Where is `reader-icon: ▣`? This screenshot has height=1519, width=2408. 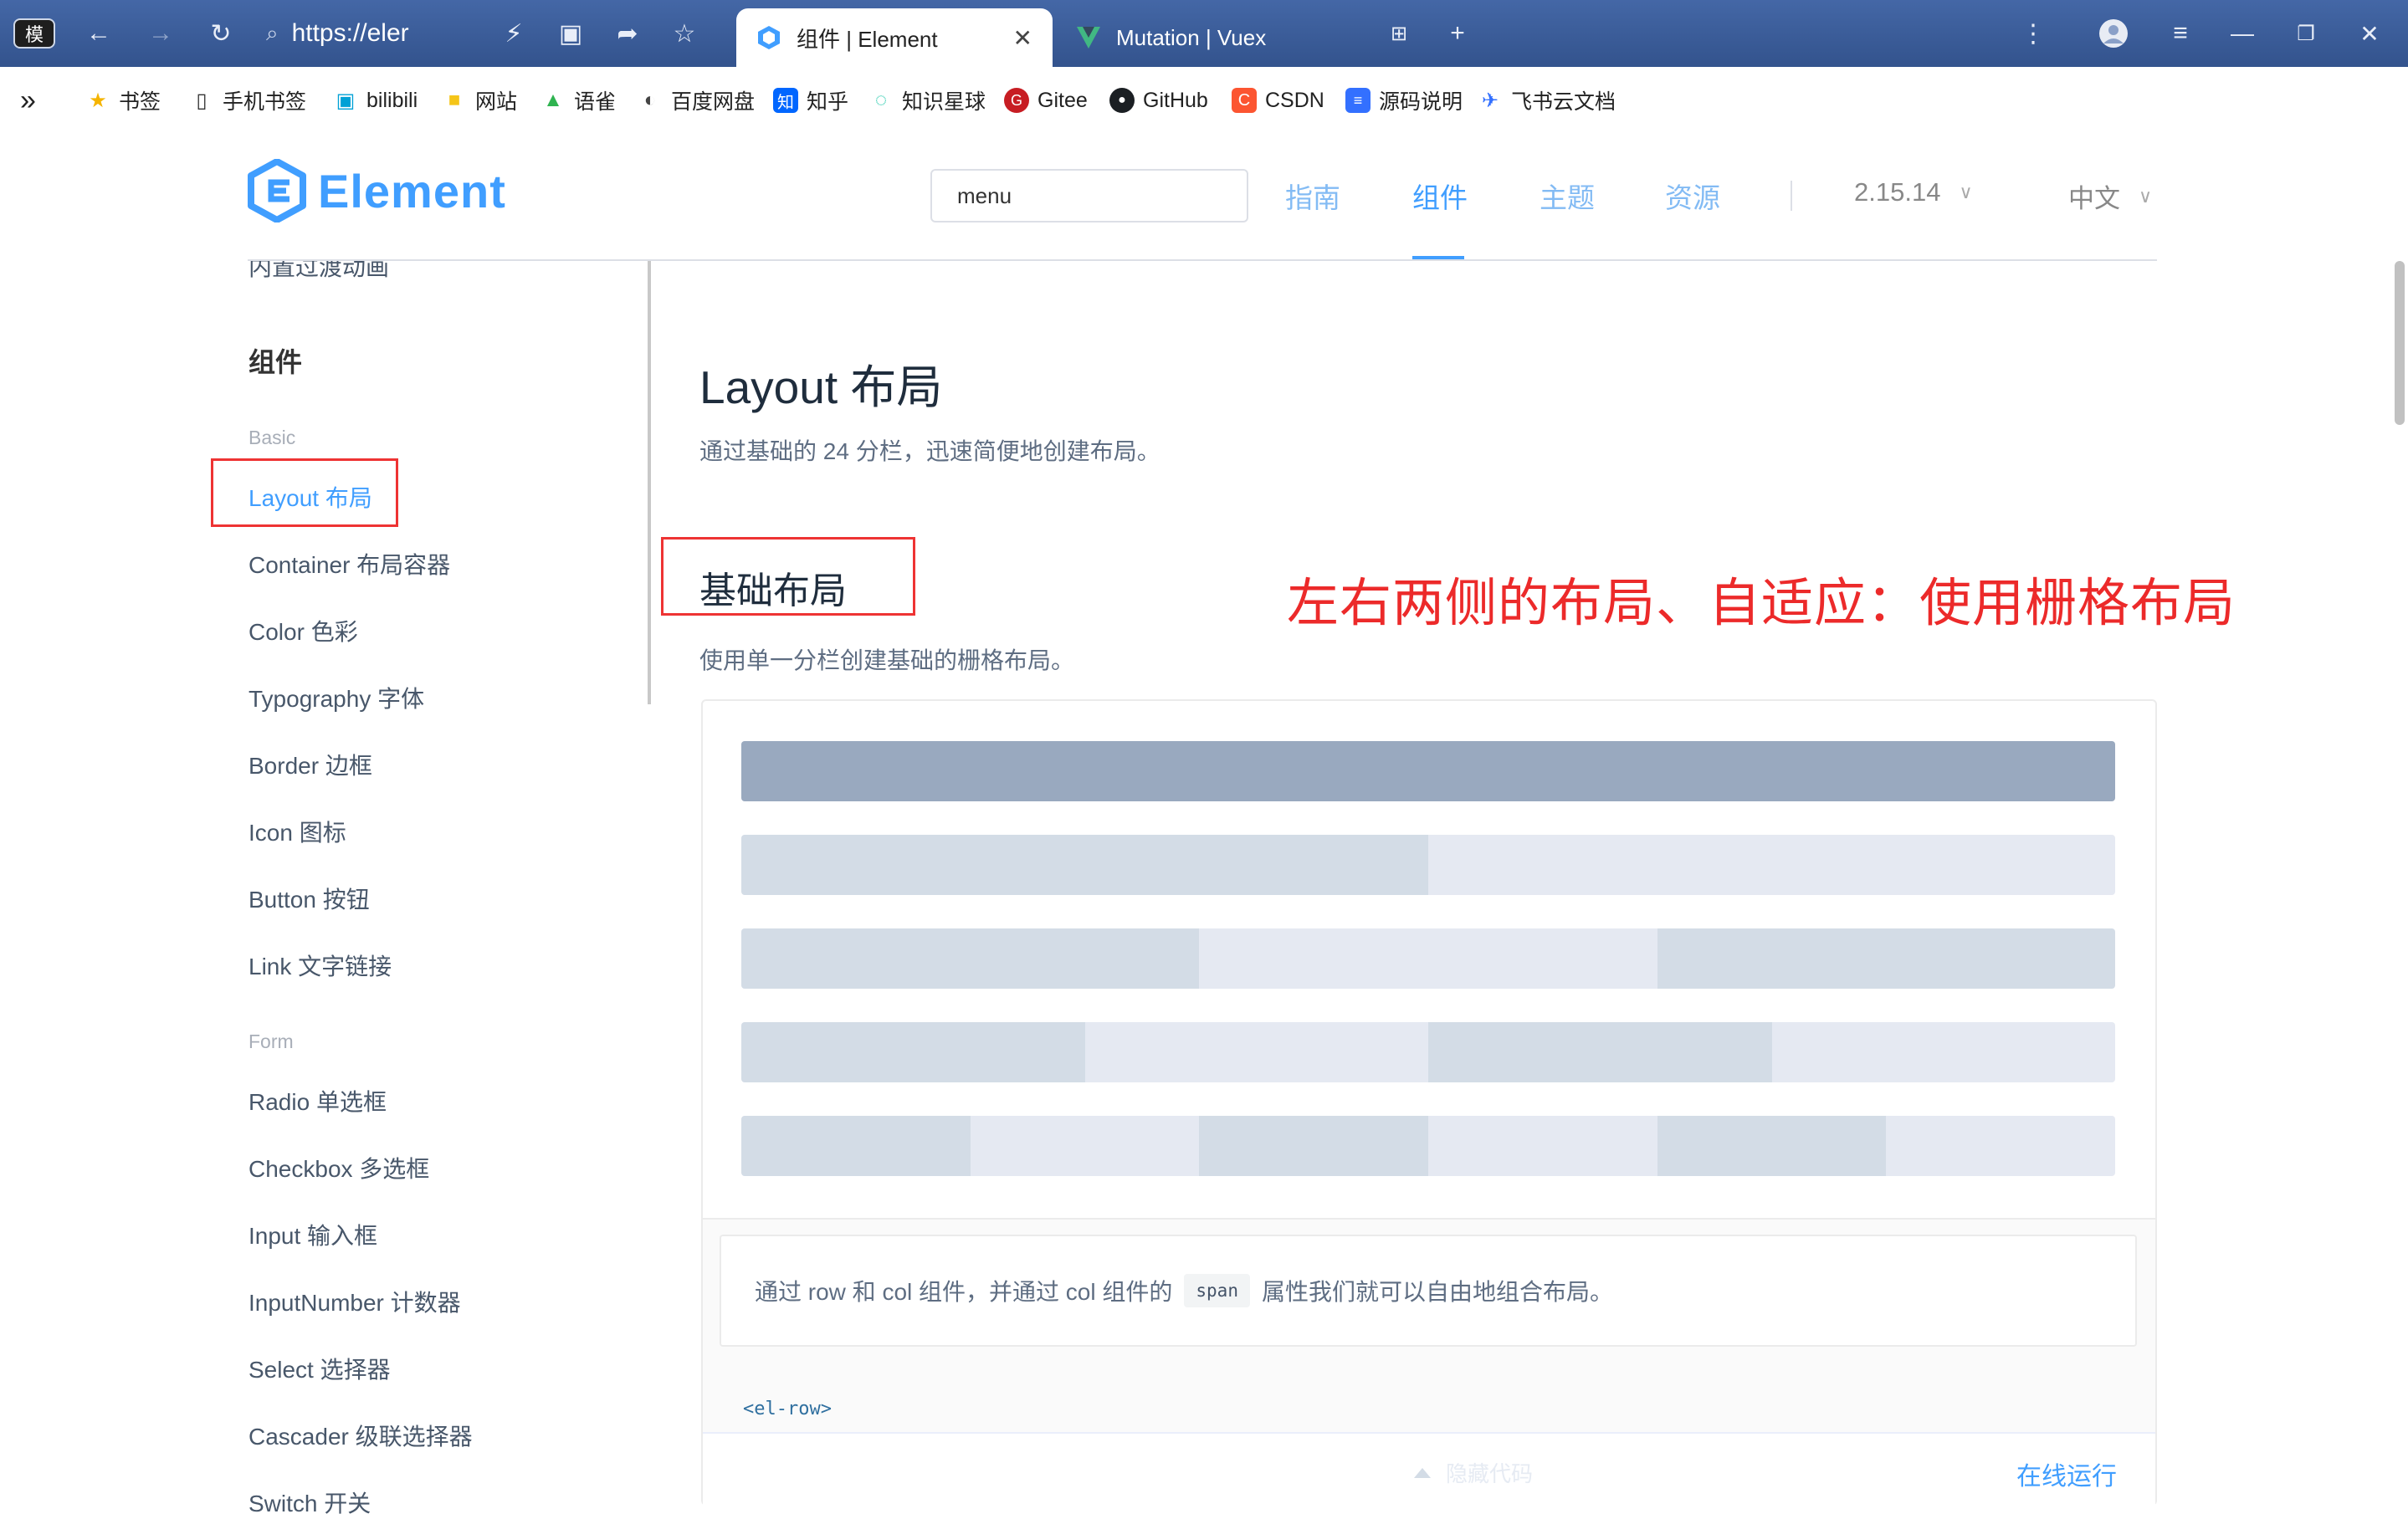 reader-icon: ▣ is located at coordinates (570, 33).